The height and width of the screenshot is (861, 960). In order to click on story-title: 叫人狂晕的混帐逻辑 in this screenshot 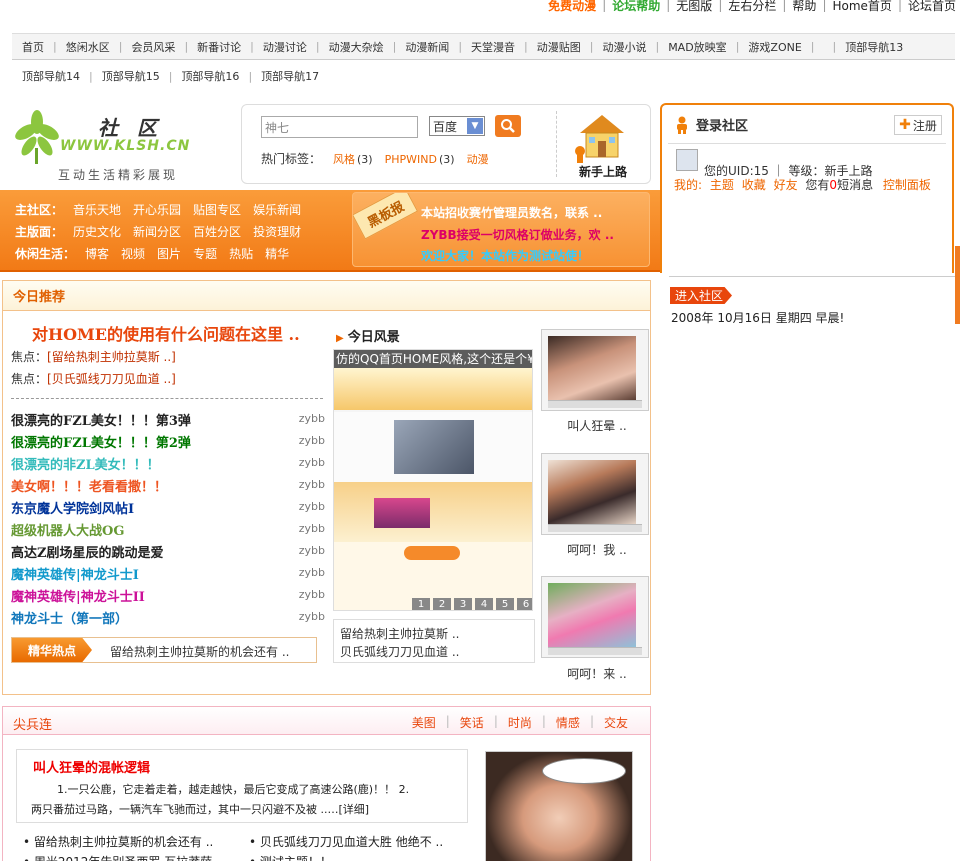, I will do `click(91, 766)`.